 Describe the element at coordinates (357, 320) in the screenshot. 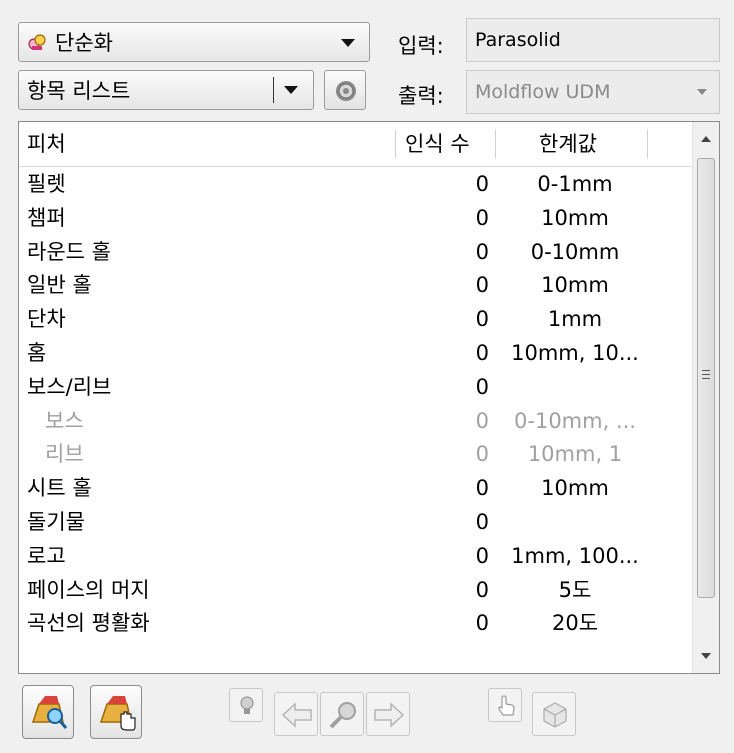

I see `table-row: 단차 0 1mm` at that location.